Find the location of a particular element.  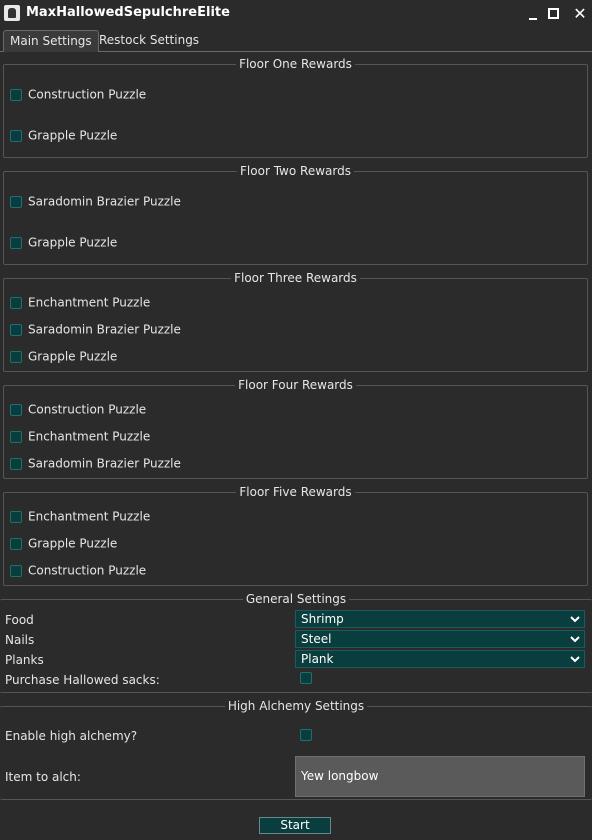

title-bar: MaxHallowedSepulchreElite ✕ is located at coordinates (296, 14).